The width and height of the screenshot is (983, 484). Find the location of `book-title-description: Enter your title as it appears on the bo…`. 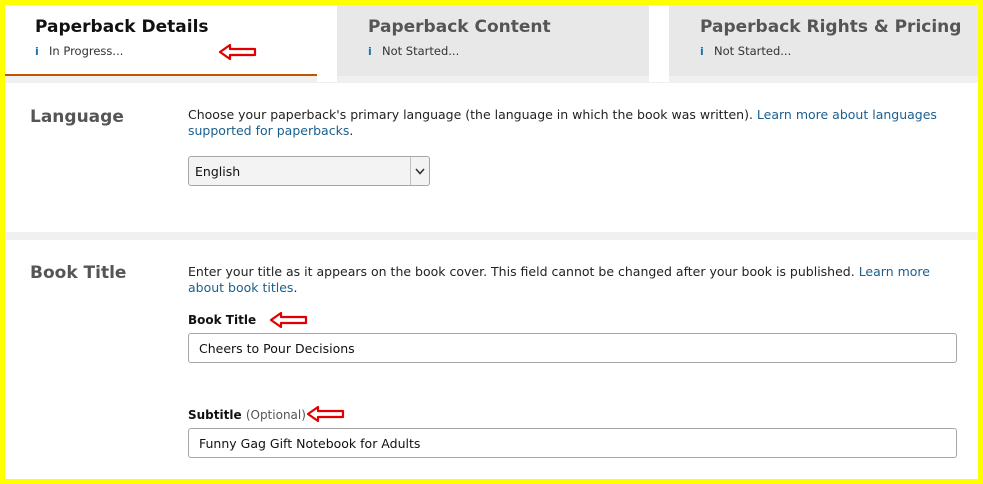

book-title-description: Enter your title as it appears on the bo… is located at coordinates (578, 280).